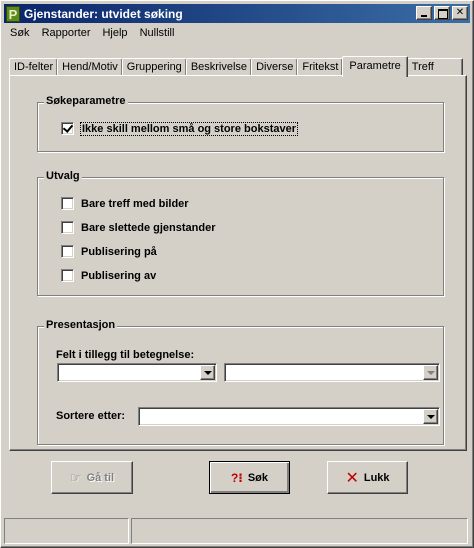 The height and width of the screenshot is (548, 474). What do you see at coordinates (434, 67) in the screenshot?
I see `tab-treff: Treff` at bounding box center [434, 67].